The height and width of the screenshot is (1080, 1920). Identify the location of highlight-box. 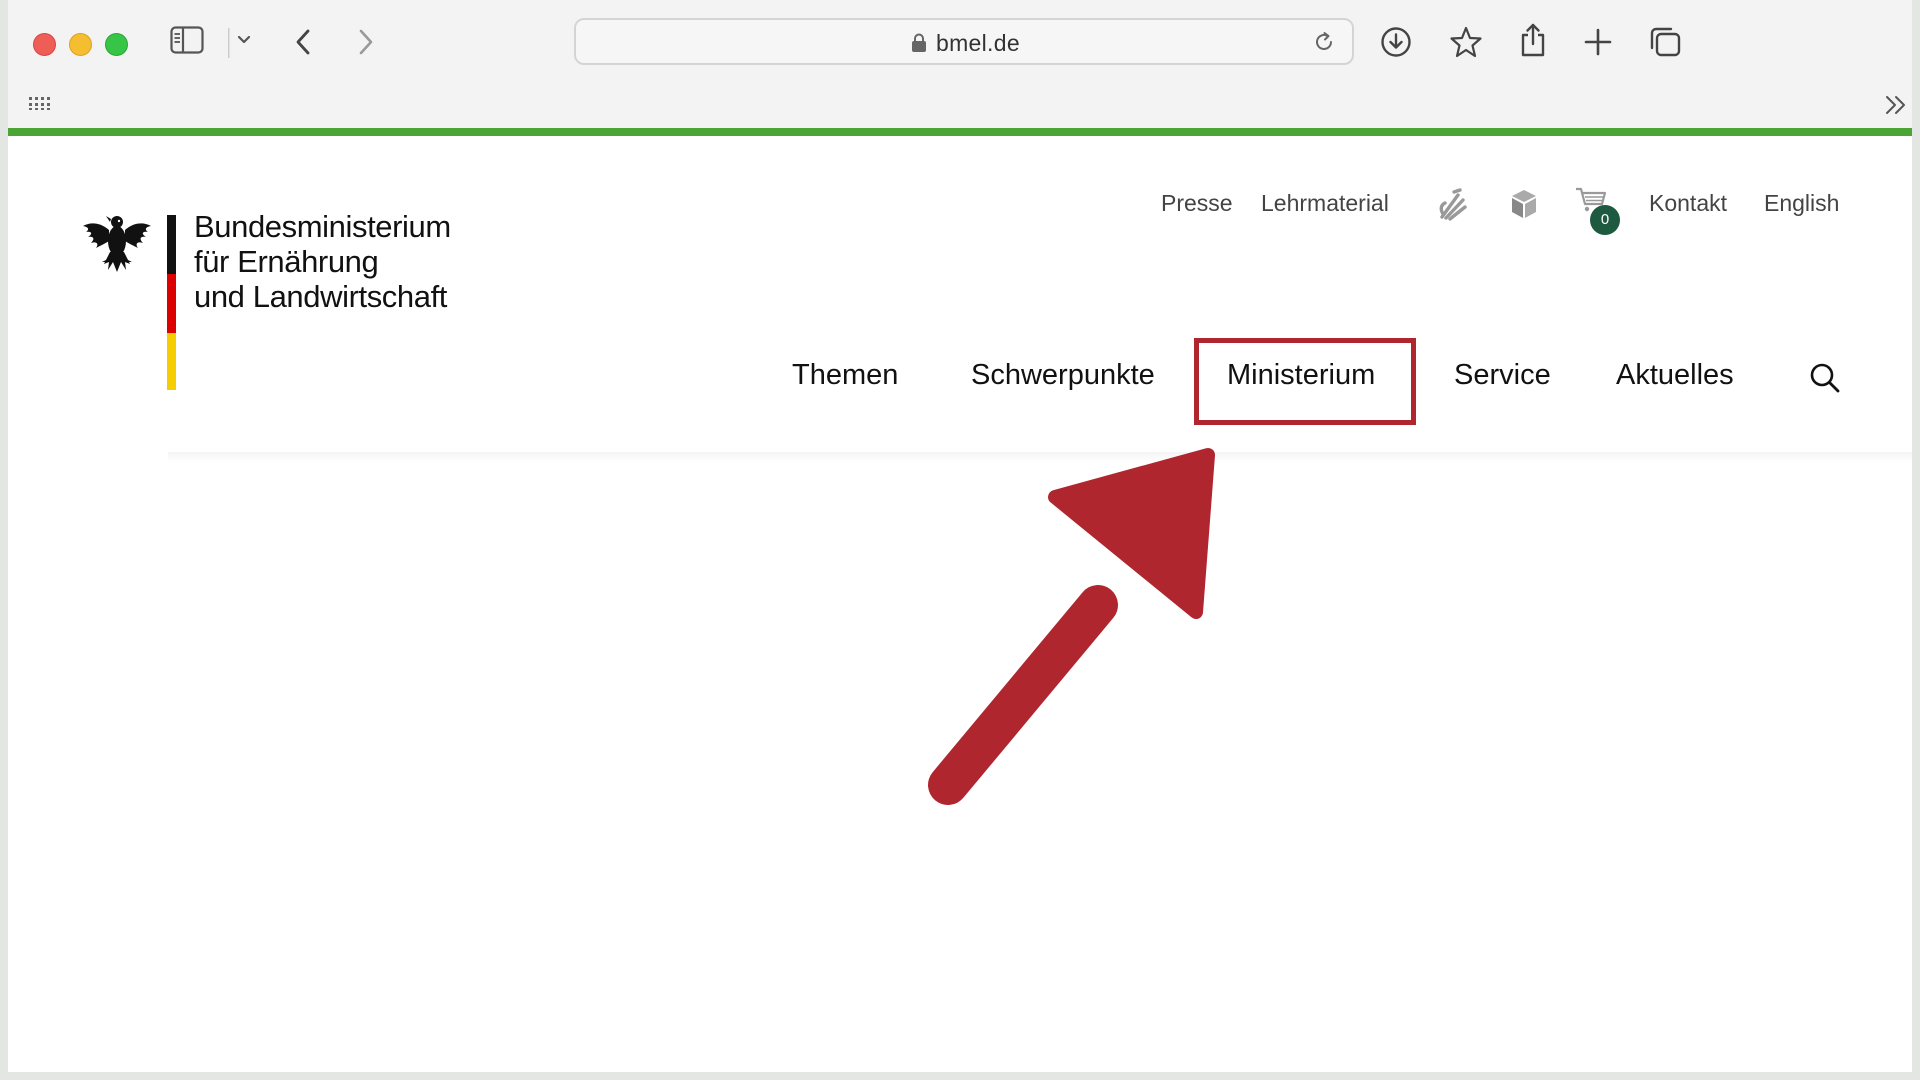
(1305, 381).